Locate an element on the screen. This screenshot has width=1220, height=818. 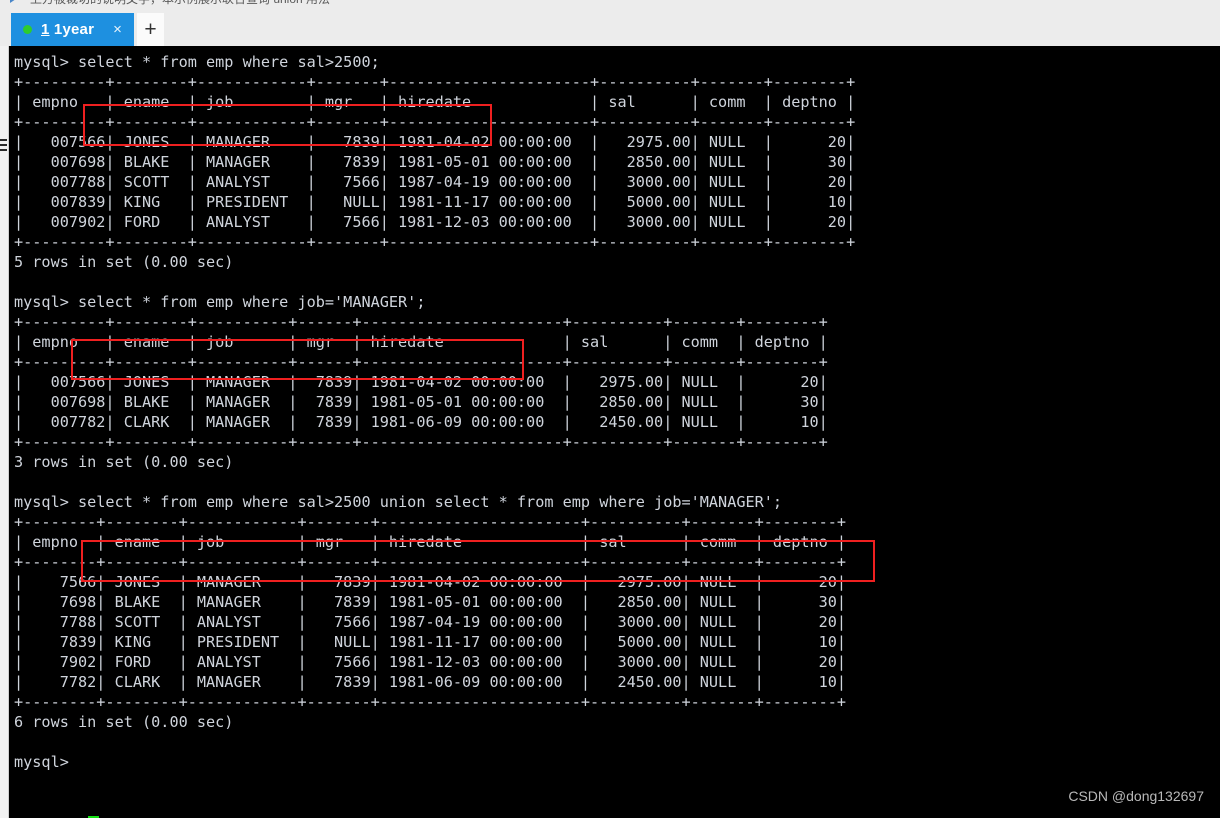
window-caption-text: 上方被裁切的说明文字，本示例展示联合查询 union 用法 is located at coordinates (180, 3).